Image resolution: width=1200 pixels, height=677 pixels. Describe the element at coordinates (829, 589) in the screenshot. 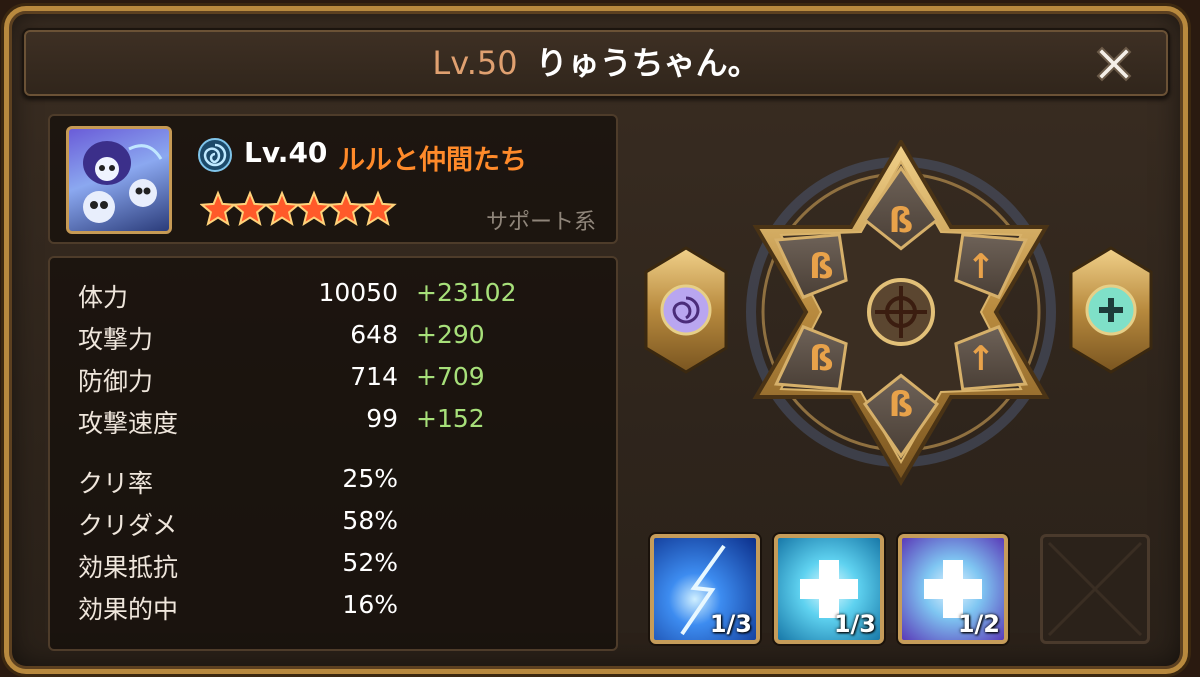

I see `skill-slot-2: 1/3` at that location.